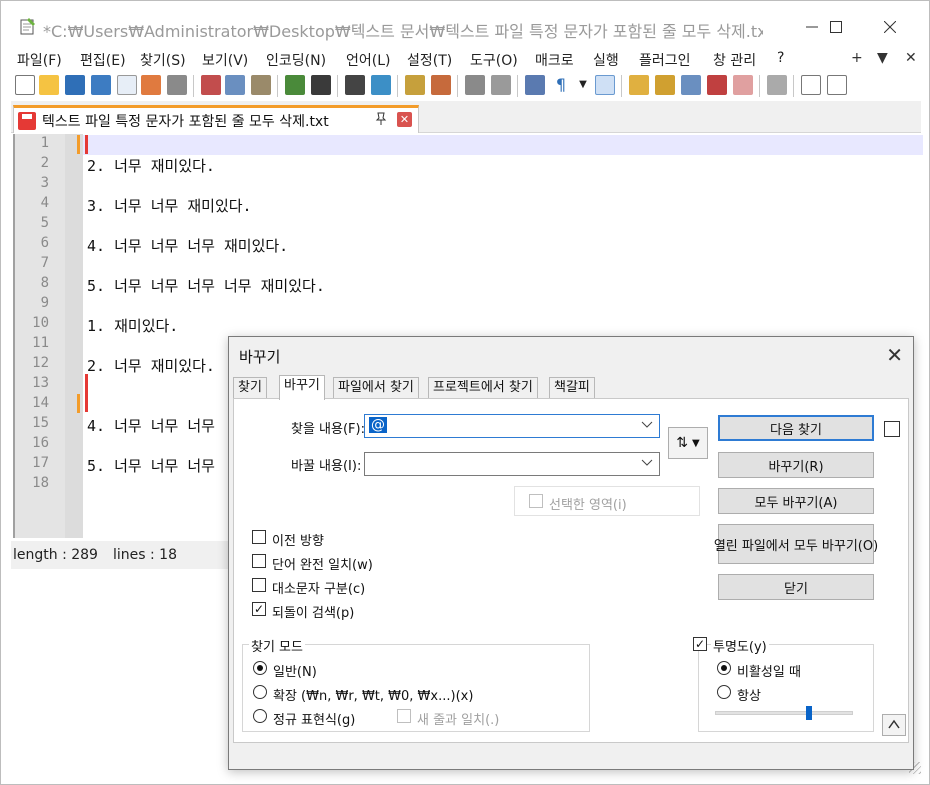 The height and width of the screenshot is (785, 930). I want to click on file-tab-label: 텍스트 파일 특정 문자가 포함된 줄 모두 삭제.txt, so click(185, 121).